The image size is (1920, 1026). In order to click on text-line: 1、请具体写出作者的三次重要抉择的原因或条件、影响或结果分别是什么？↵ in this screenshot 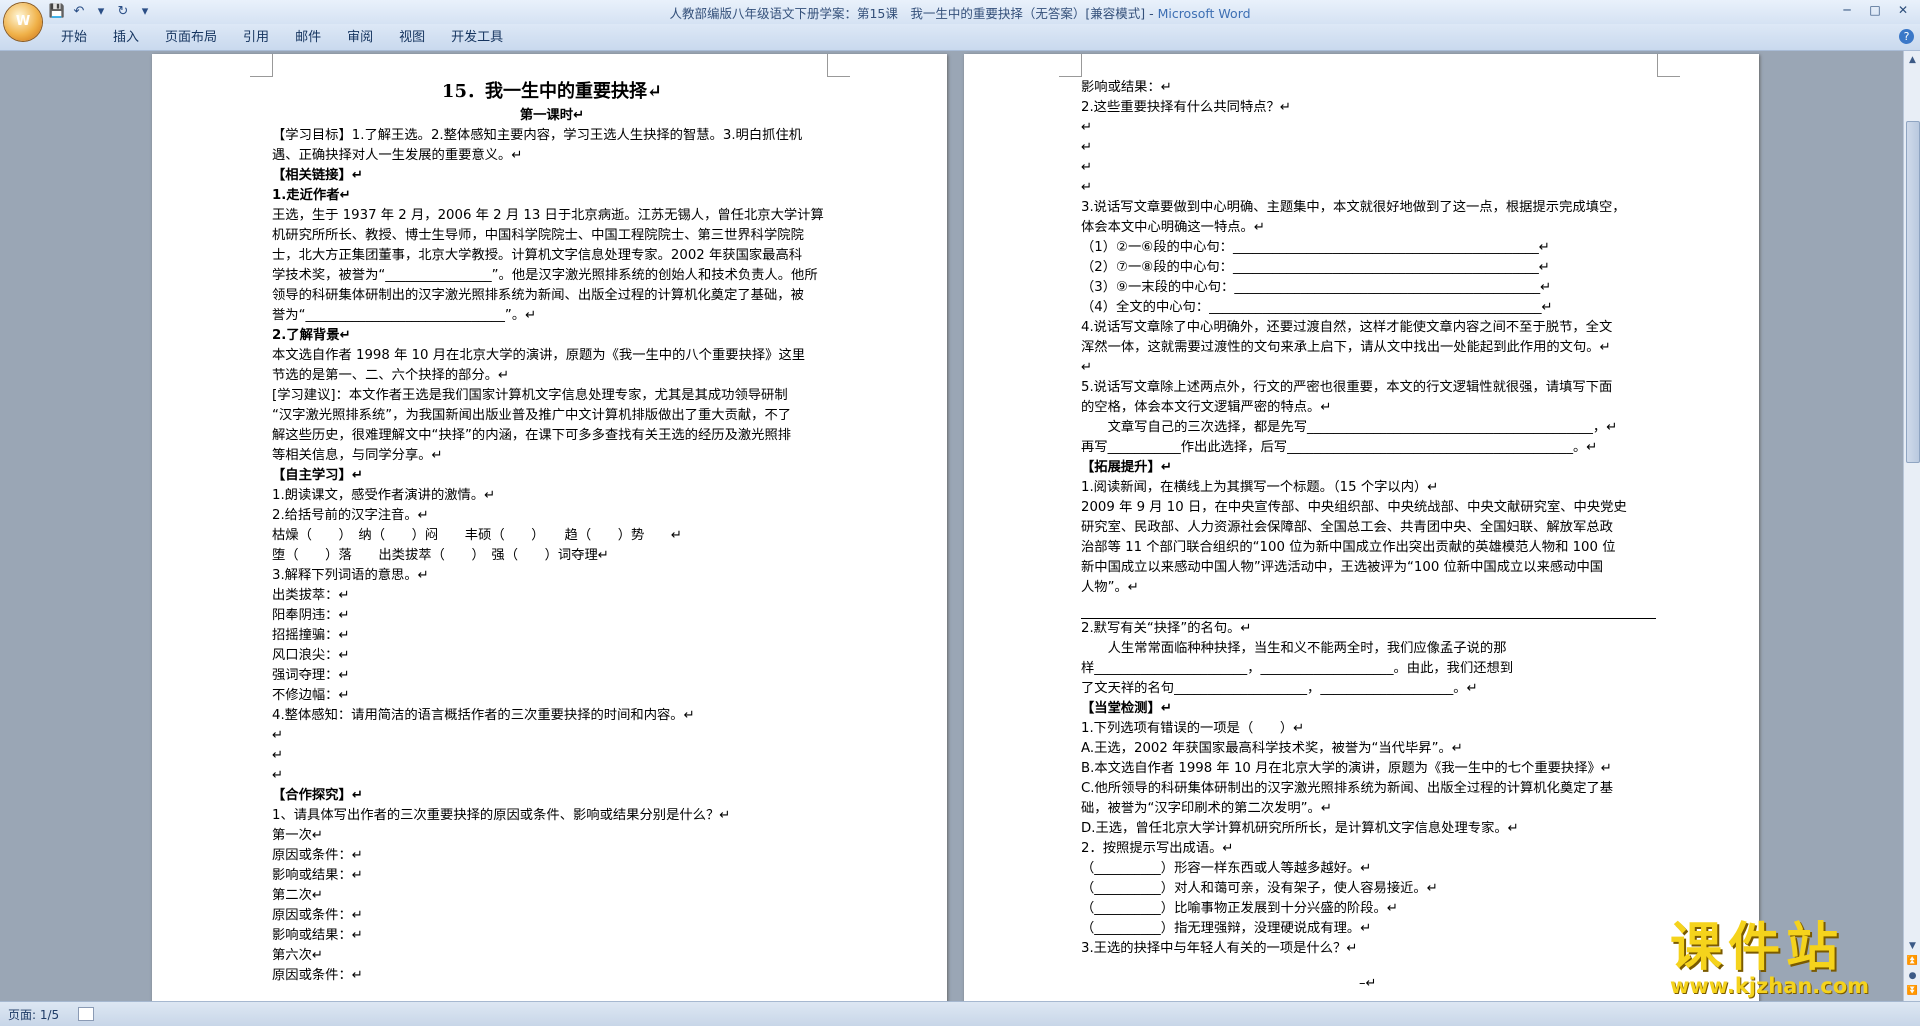, I will do `click(501, 815)`.